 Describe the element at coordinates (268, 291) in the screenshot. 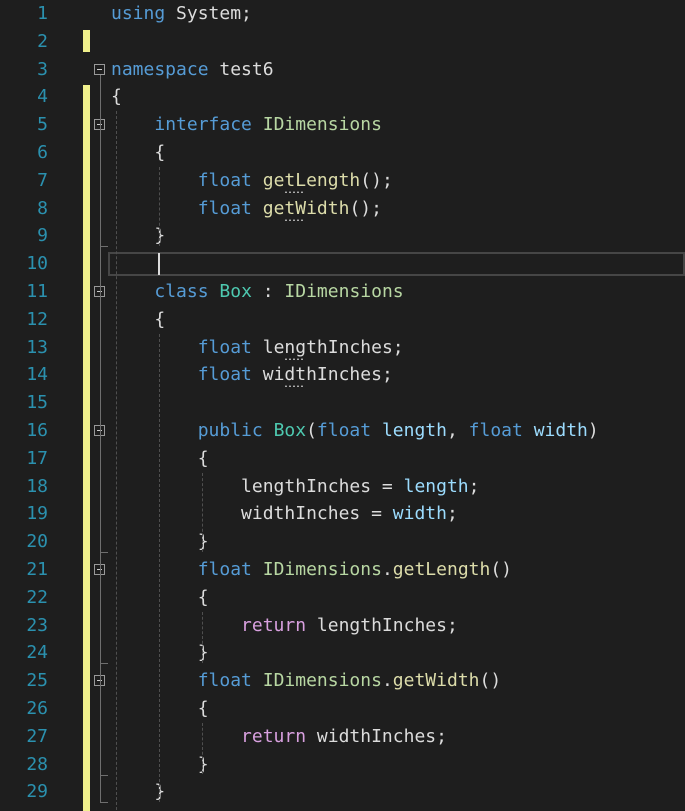

I see `code-token: :` at that location.